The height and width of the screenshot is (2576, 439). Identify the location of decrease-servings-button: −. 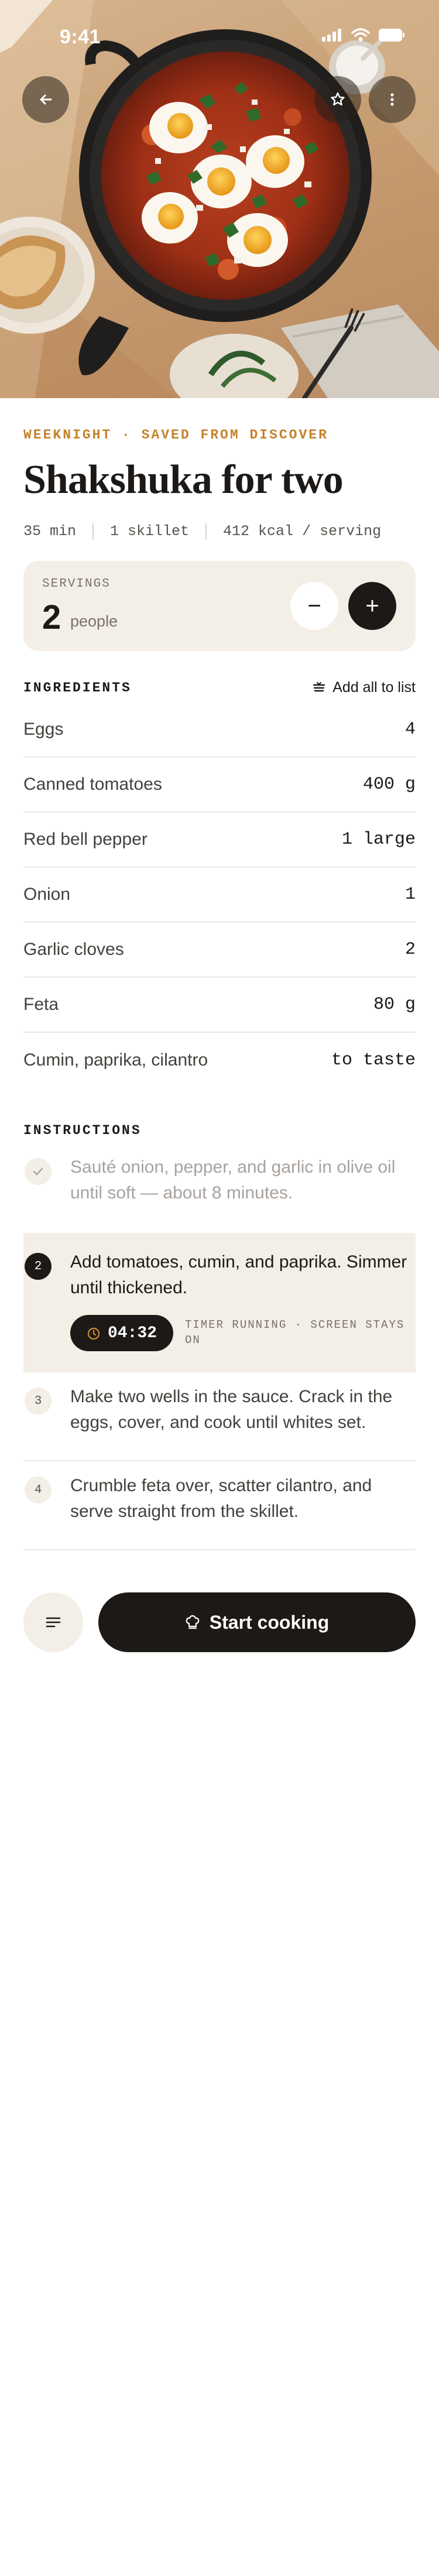
(314, 606).